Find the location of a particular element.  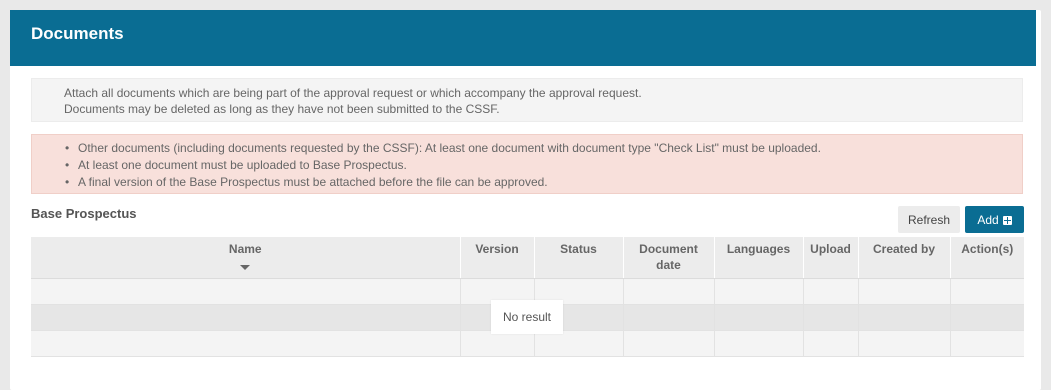

panel-title: Documents is located at coordinates (77, 33).